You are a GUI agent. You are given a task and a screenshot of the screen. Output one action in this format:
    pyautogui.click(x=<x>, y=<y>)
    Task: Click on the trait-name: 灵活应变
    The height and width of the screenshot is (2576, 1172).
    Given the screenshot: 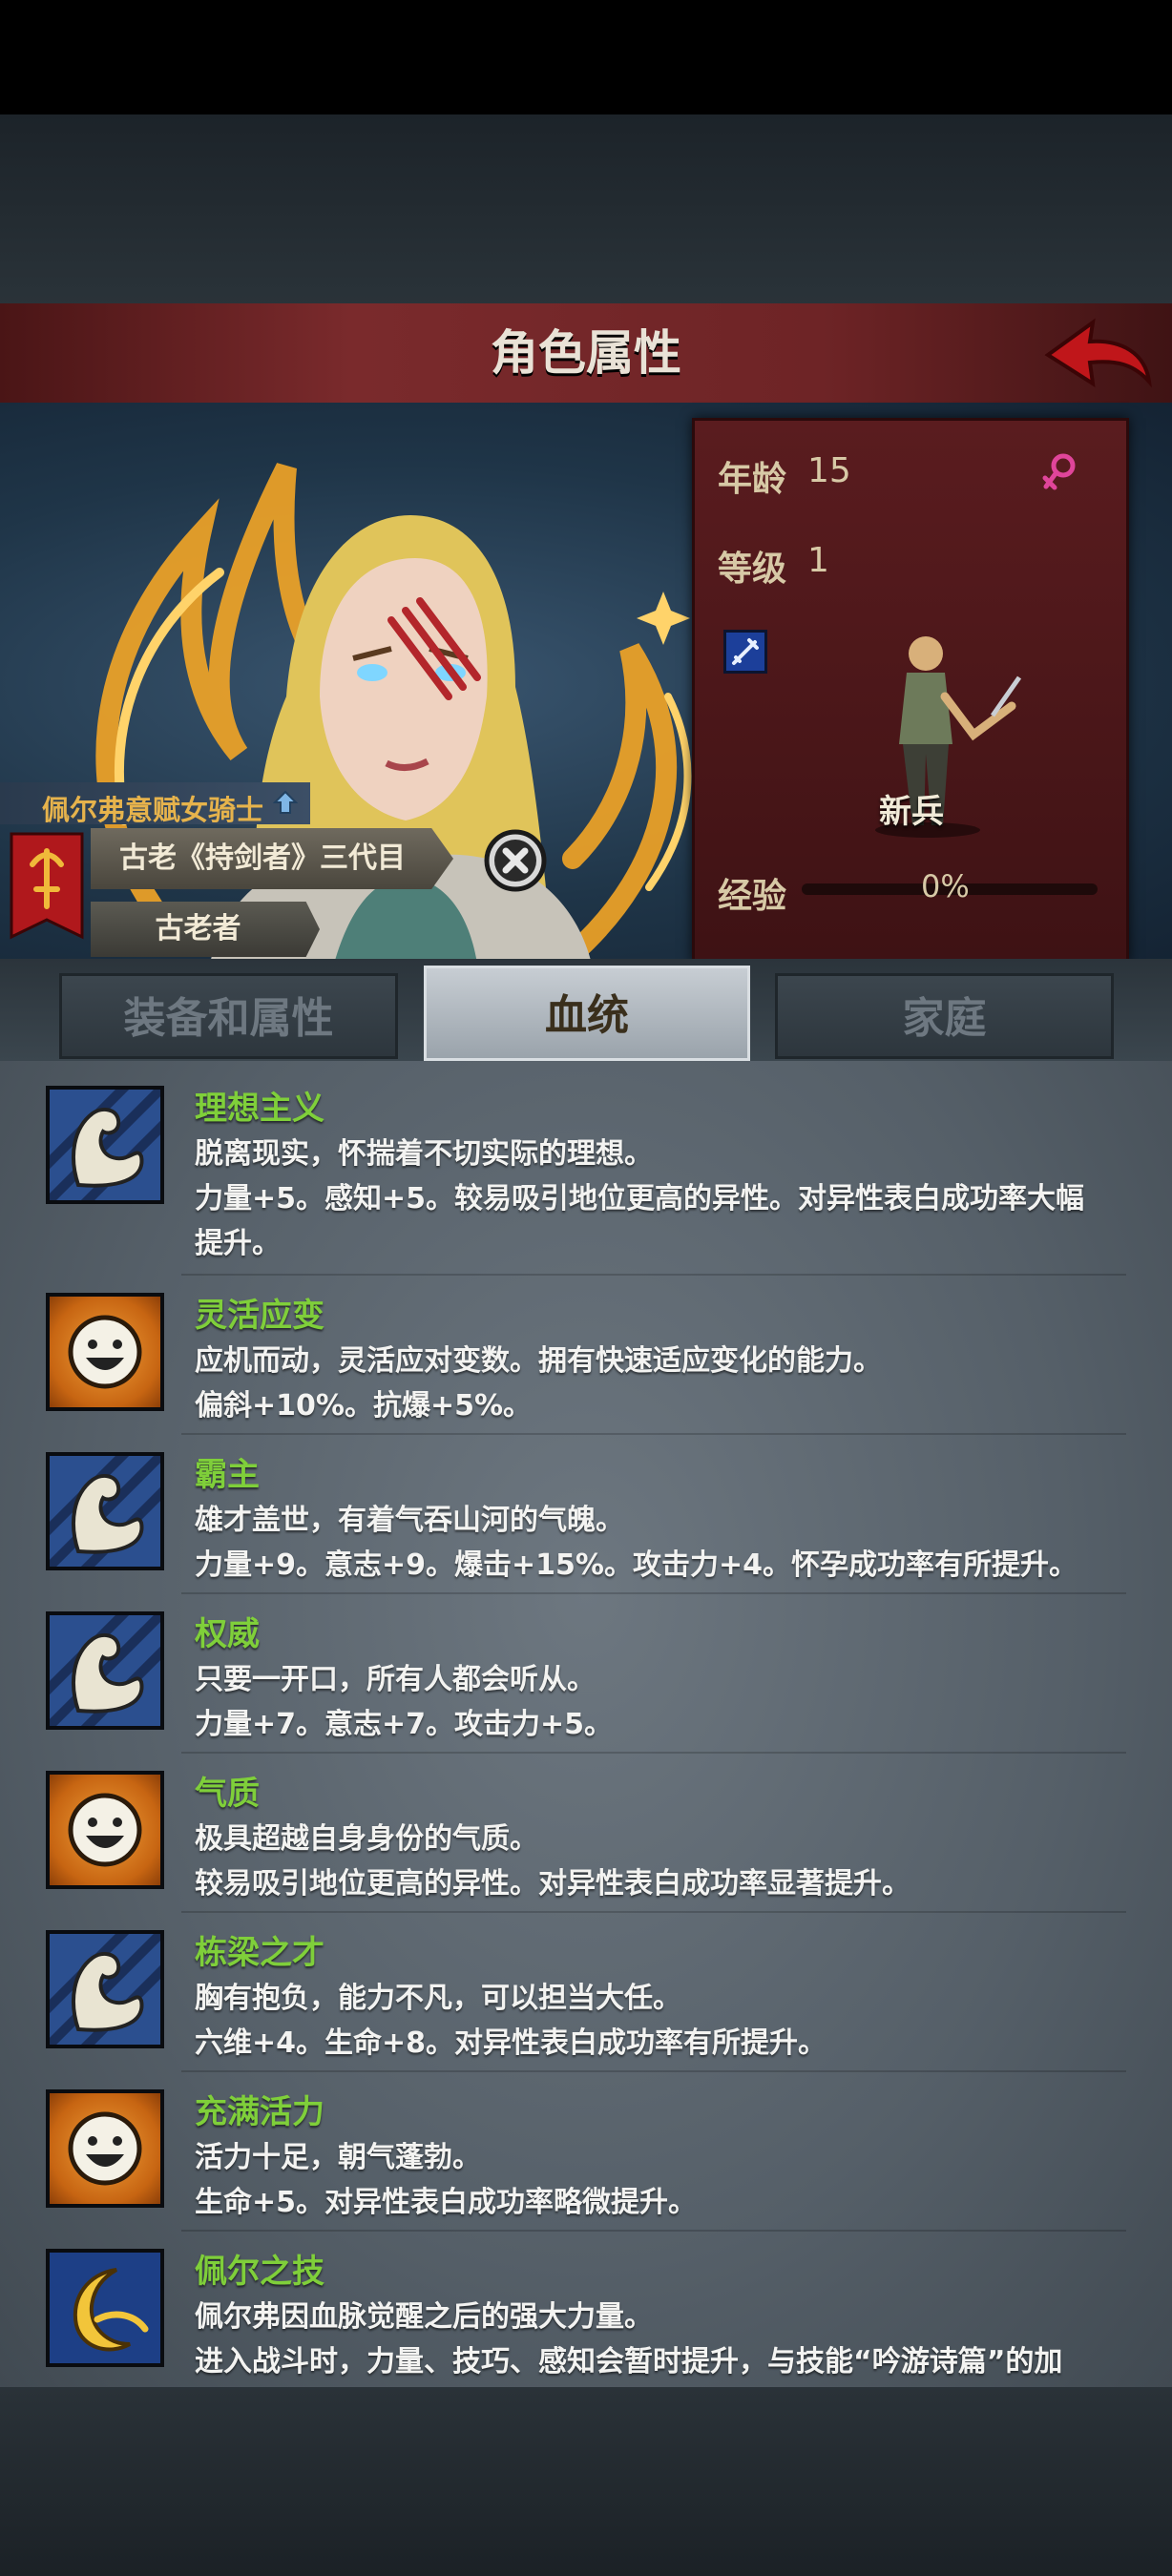 What is the action you would take?
    pyautogui.click(x=260, y=1316)
    